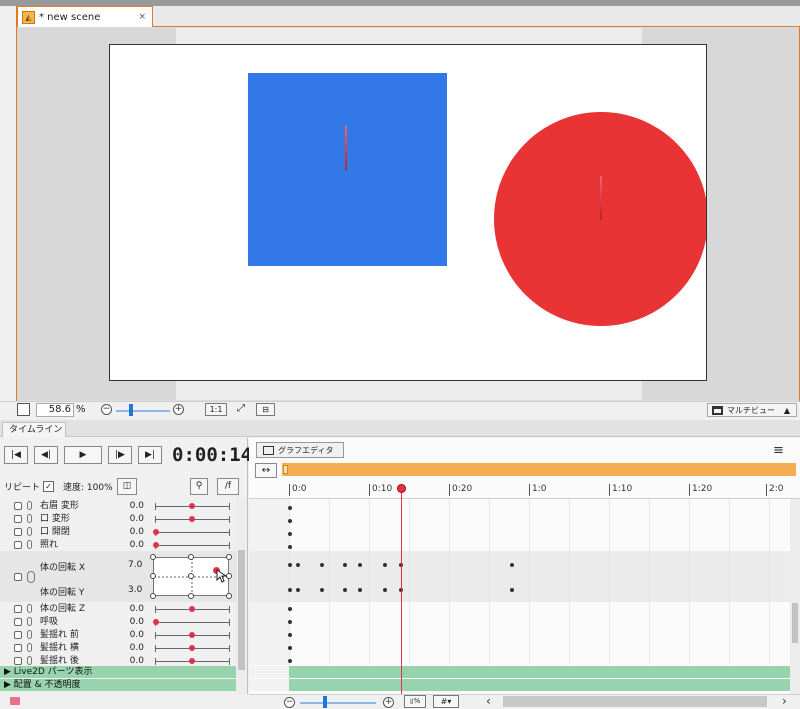 Image resolution: width=800 pixels, height=709 pixels. Describe the element at coordinates (118, 672) in the screenshot. I see `group-live2d-parts: ▶ Live2D パーツ表示` at that location.